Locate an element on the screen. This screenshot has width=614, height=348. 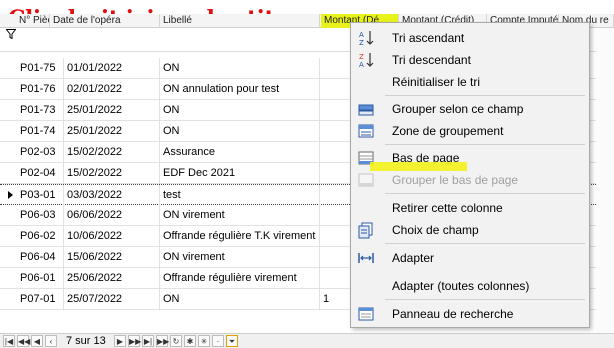
nav-next-page-icon: ▶▶ is located at coordinates (134, 341).